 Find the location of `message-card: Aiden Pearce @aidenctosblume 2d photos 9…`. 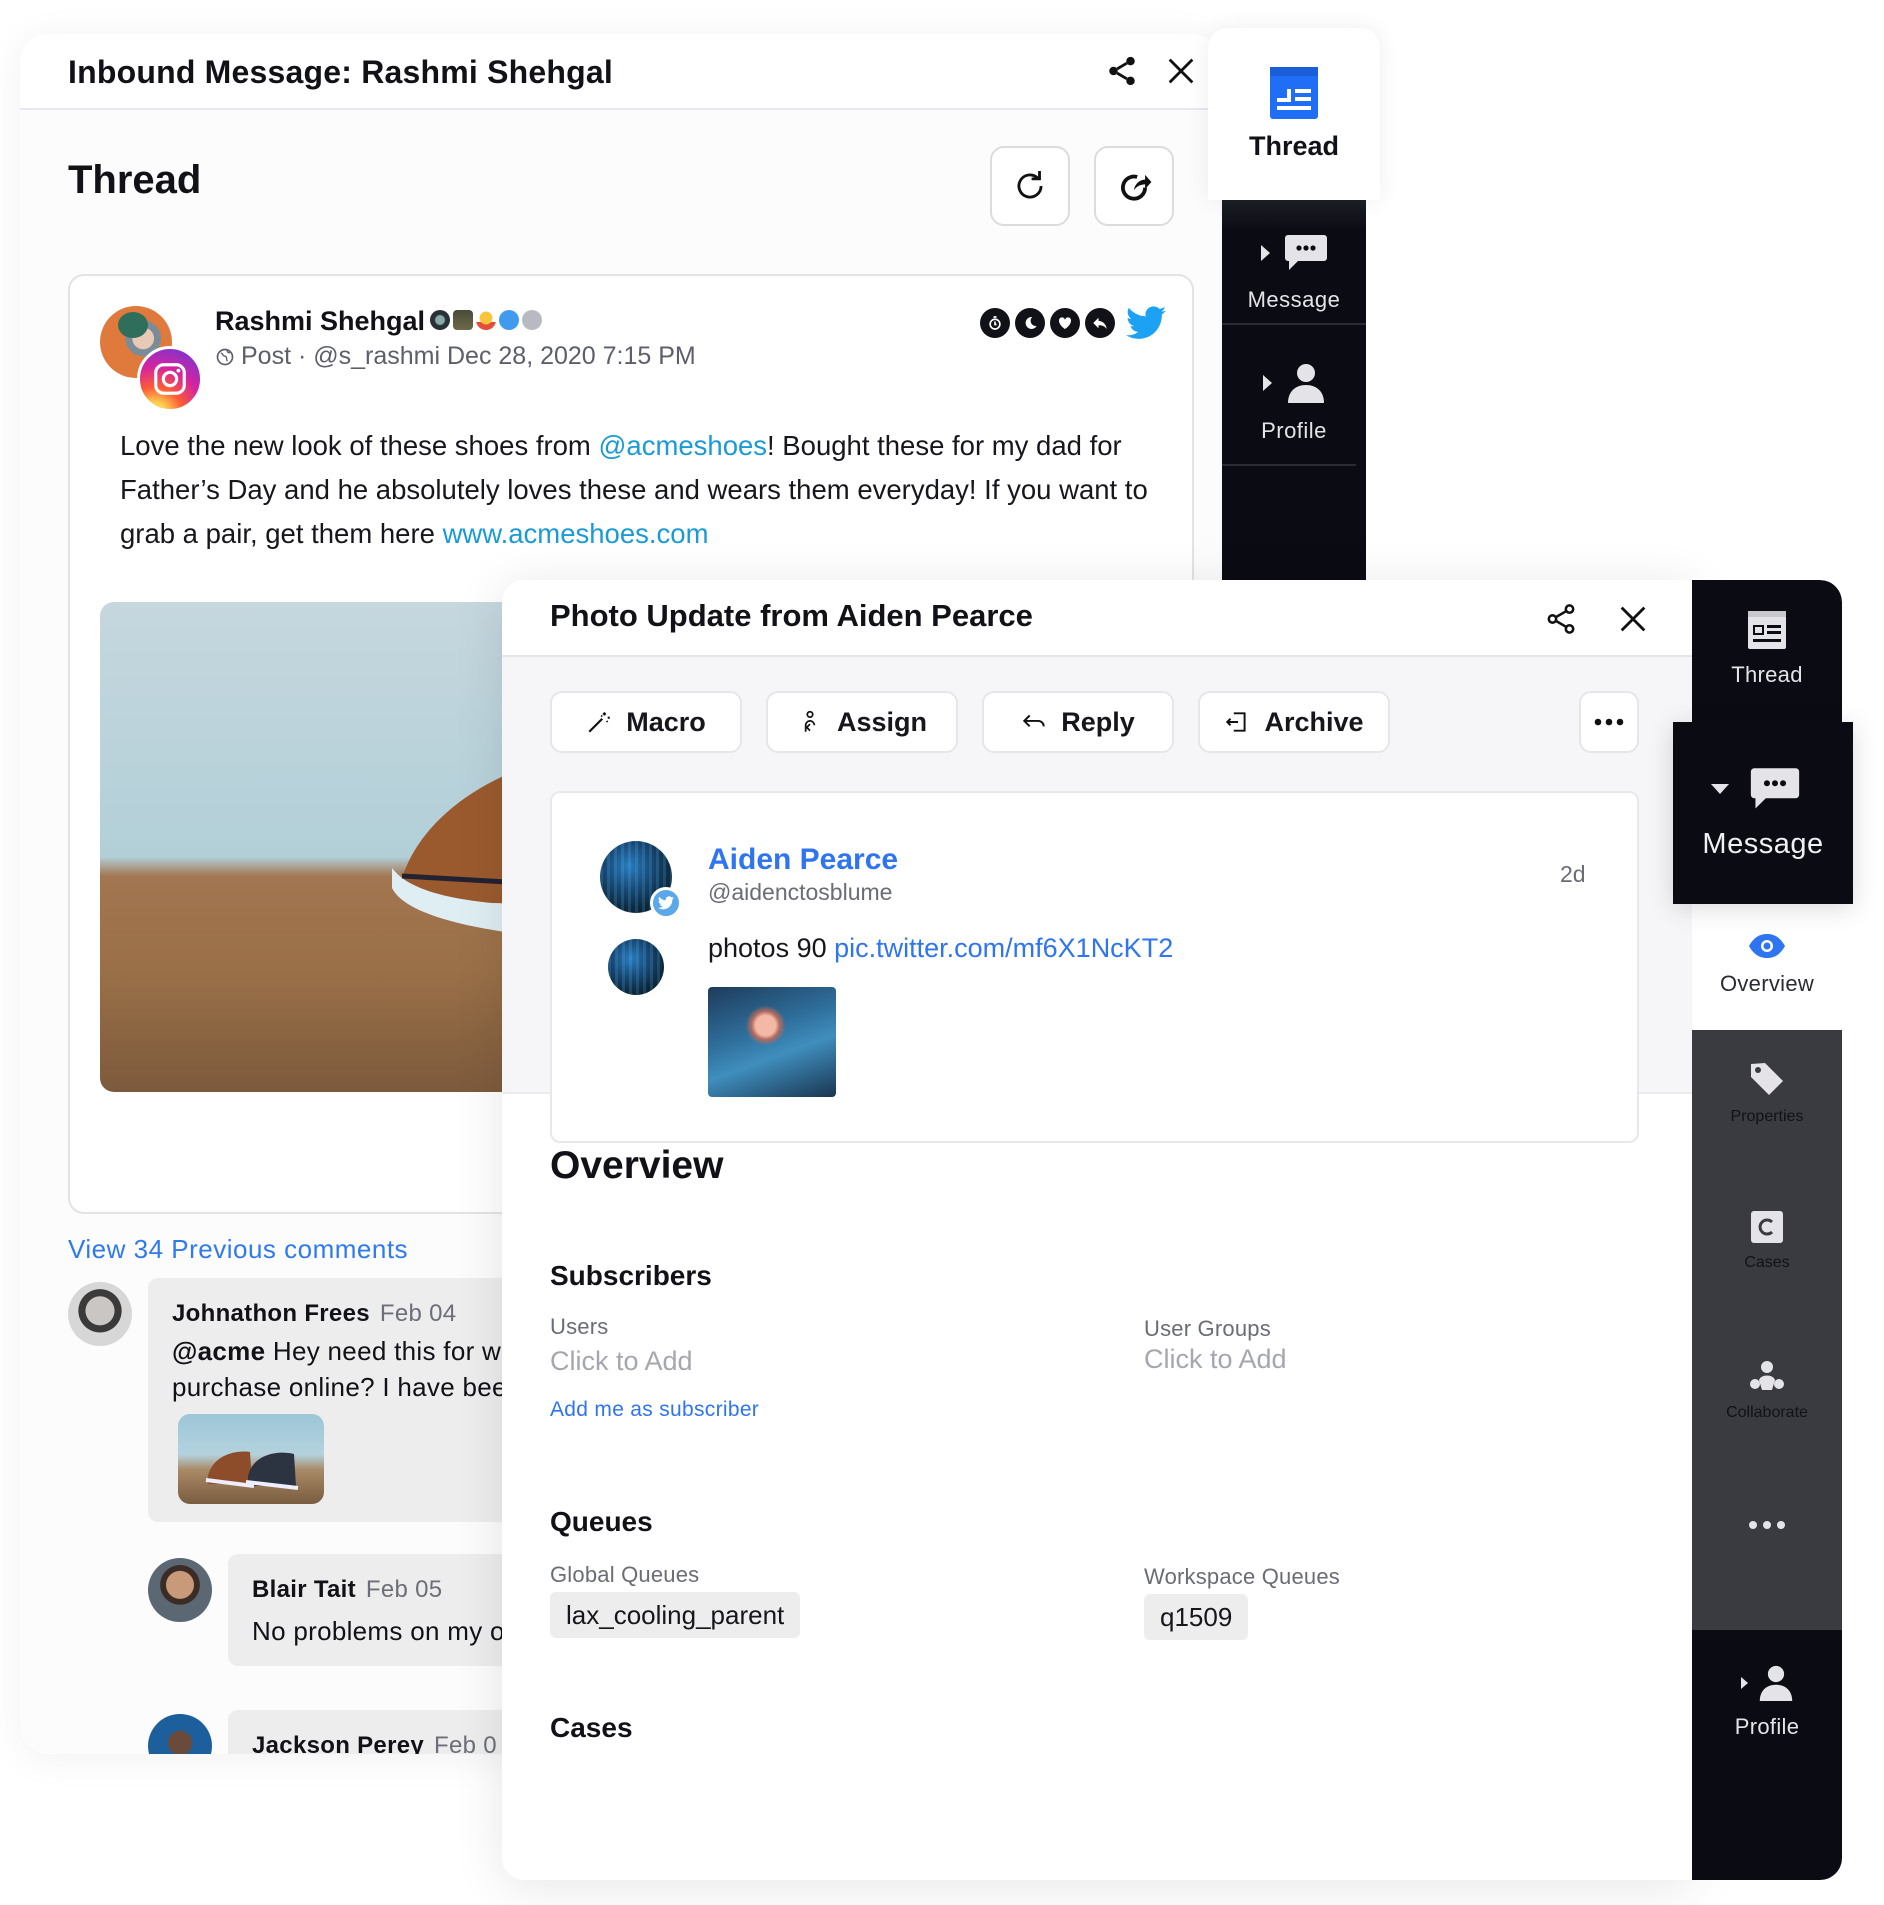

message-card: Aiden Pearce @aidenctosblume 2d photos 9… is located at coordinates (1094, 967).